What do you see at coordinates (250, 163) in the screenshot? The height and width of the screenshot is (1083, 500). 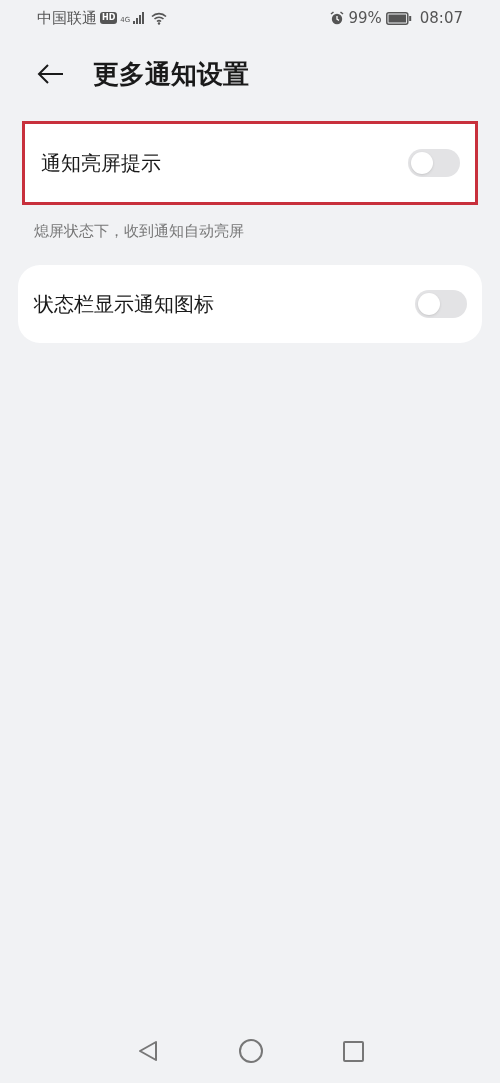 I see `setting-card: 通知亮屏提示` at bounding box center [250, 163].